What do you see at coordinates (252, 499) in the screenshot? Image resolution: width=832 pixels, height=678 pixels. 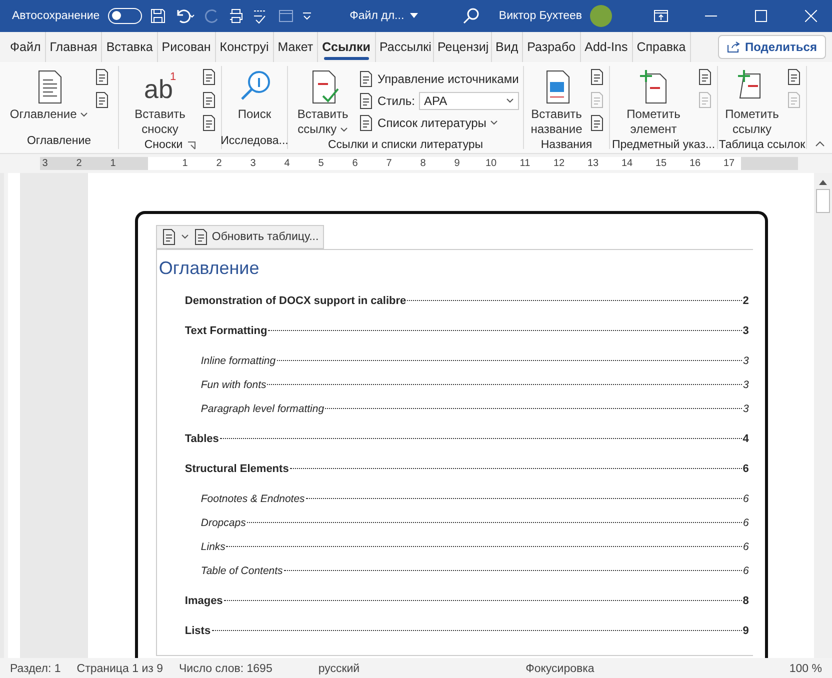 I see `toc-subentry: Footnotes & Endnotes` at bounding box center [252, 499].